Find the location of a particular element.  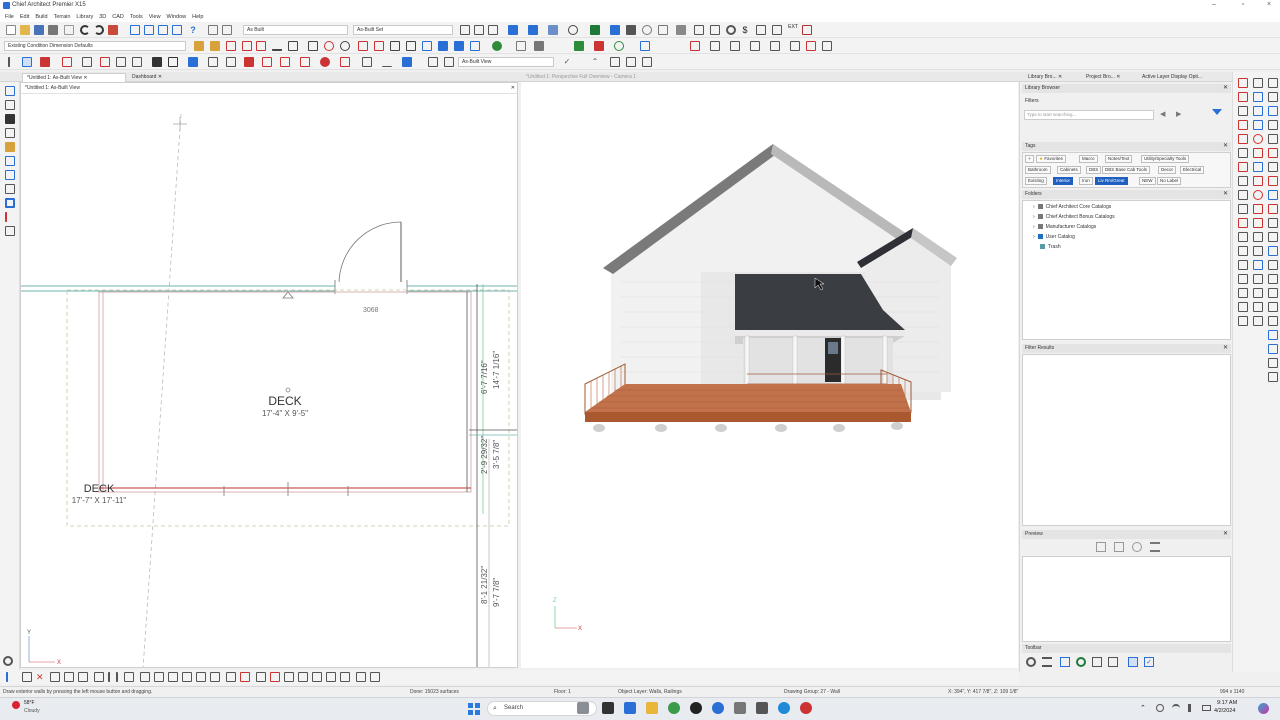

right-tool-36-icon is located at coordinates (1273, 237).